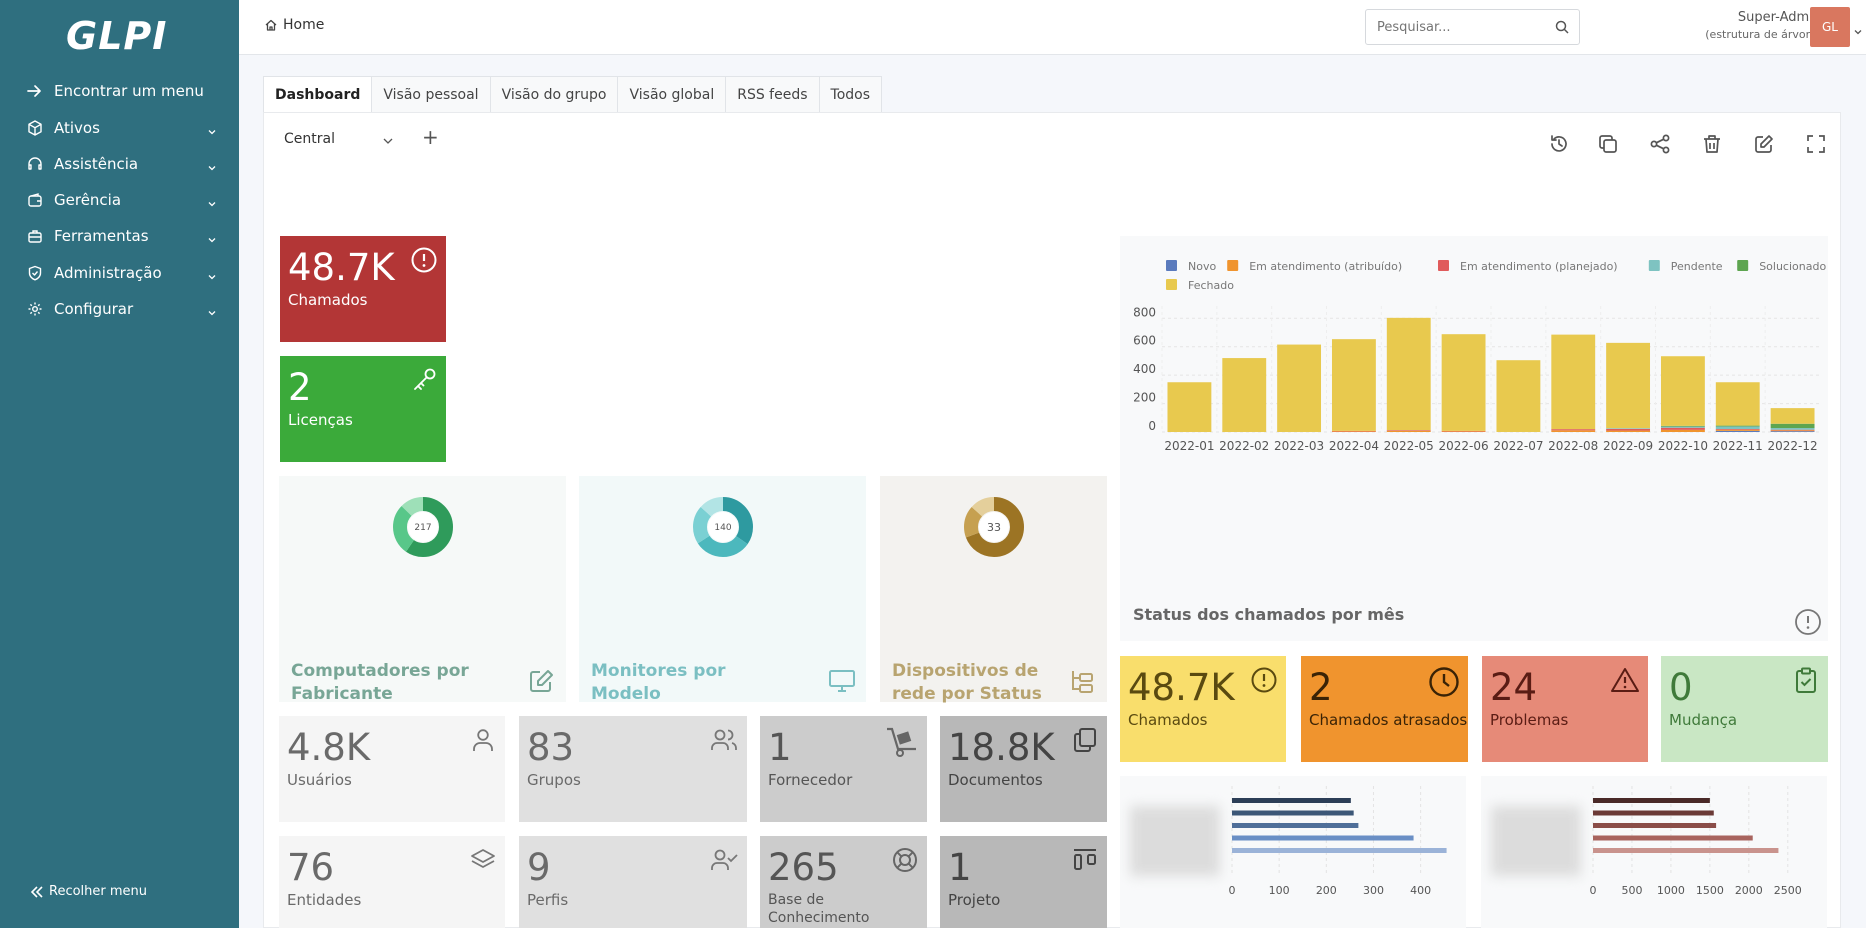 The height and width of the screenshot is (928, 1866). Describe the element at coordinates (1738, 34) in the screenshot. I see `user-entity: (estrutura de árvore)` at that location.